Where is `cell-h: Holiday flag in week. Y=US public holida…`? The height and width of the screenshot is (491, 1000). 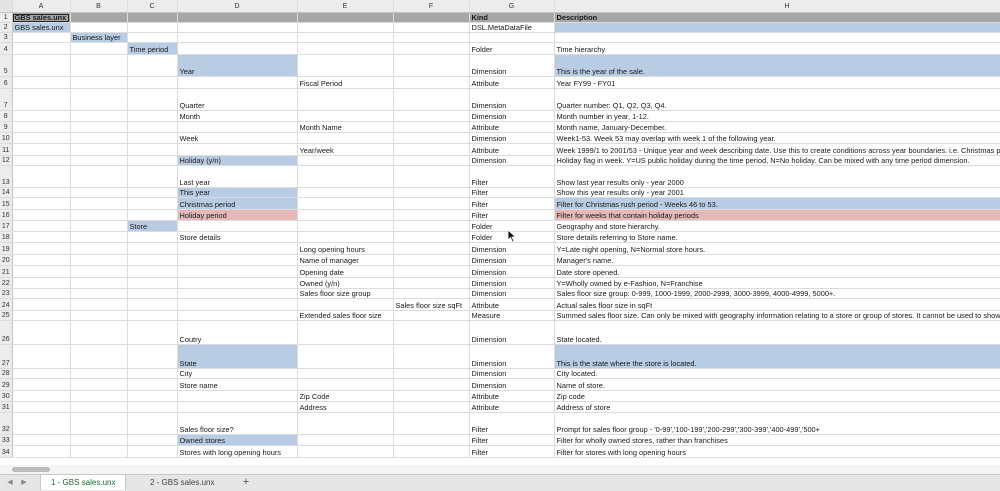 cell-h: Holiday flag in week. Y=US public holida… is located at coordinates (777, 160).